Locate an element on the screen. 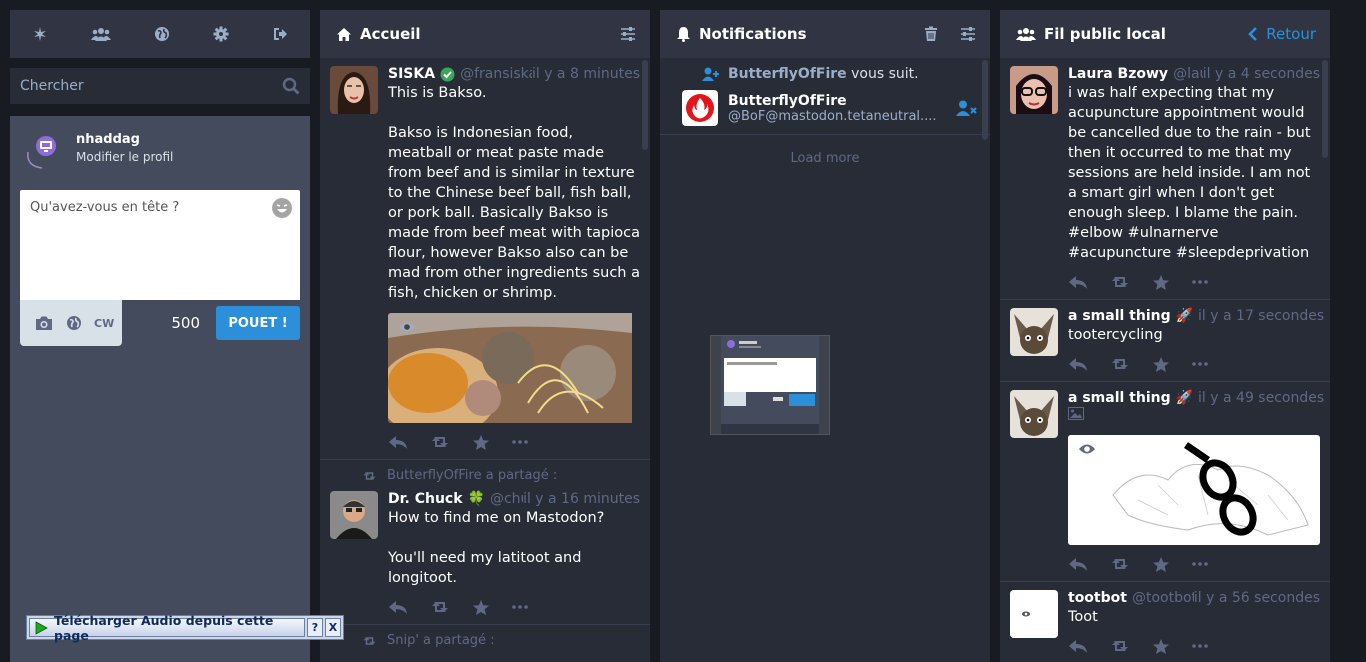 The image size is (1366, 662). reblog-by-text: Snip' a partagé : is located at coordinates (441, 640).